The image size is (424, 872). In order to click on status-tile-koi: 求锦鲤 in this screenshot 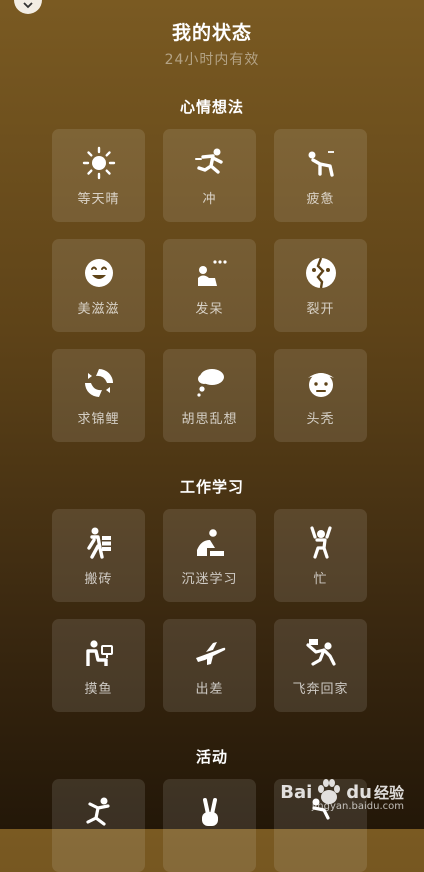, I will do `click(98, 395)`.